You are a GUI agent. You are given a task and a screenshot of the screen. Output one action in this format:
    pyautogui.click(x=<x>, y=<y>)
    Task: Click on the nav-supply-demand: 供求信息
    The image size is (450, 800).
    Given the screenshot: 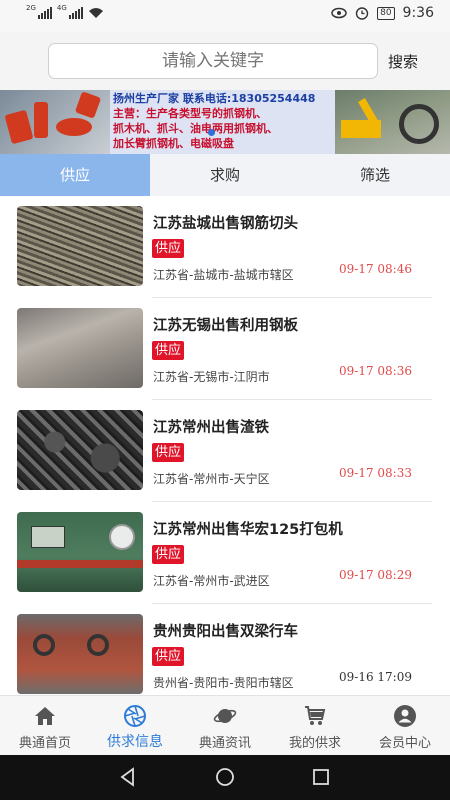 What is the action you would take?
    pyautogui.click(x=135, y=725)
    